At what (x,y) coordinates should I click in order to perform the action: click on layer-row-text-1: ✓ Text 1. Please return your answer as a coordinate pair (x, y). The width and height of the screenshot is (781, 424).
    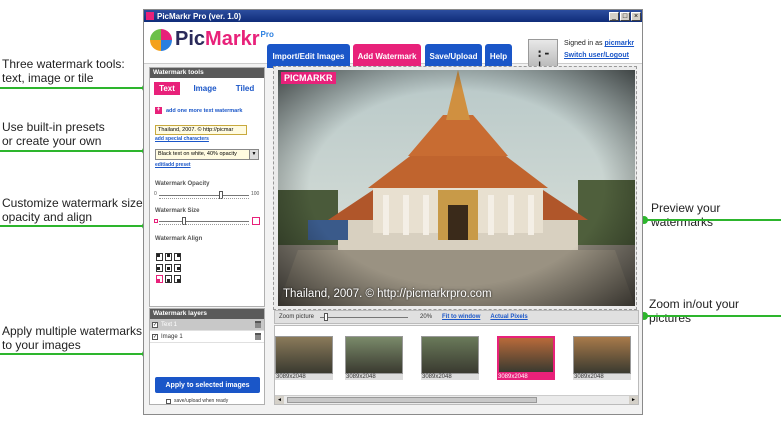
    Looking at the image, I should click on (207, 325).